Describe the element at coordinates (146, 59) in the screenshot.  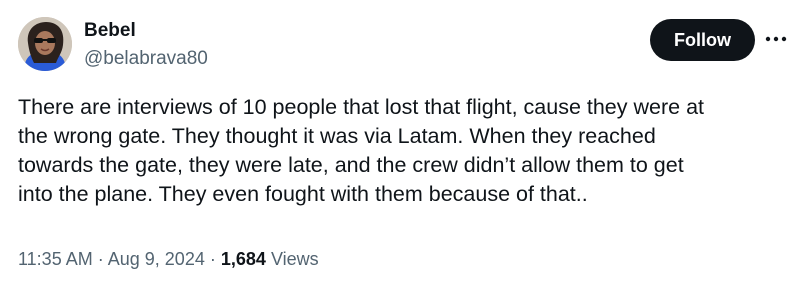
I see `author-handle: @belabrava80` at that location.